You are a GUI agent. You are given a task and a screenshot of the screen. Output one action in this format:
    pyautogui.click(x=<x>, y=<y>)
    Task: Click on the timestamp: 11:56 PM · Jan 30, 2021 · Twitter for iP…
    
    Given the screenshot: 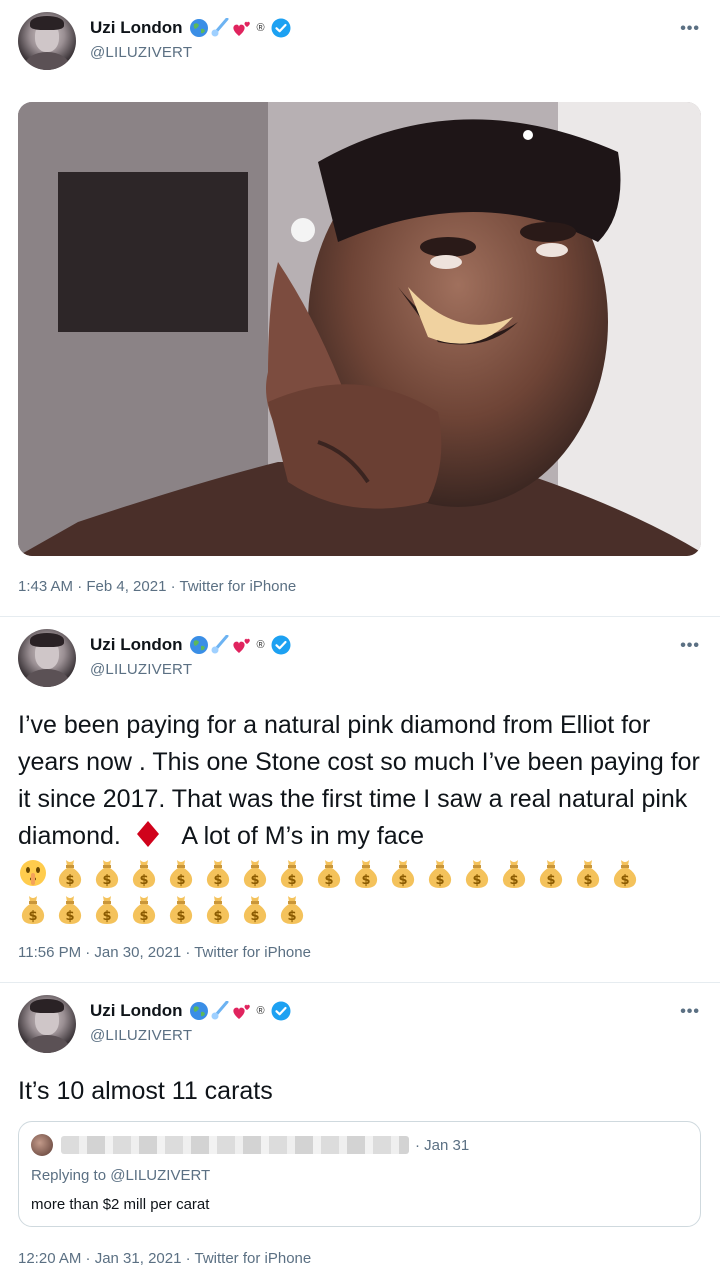 What is the action you would take?
    pyautogui.click(x=164, y=952)
    